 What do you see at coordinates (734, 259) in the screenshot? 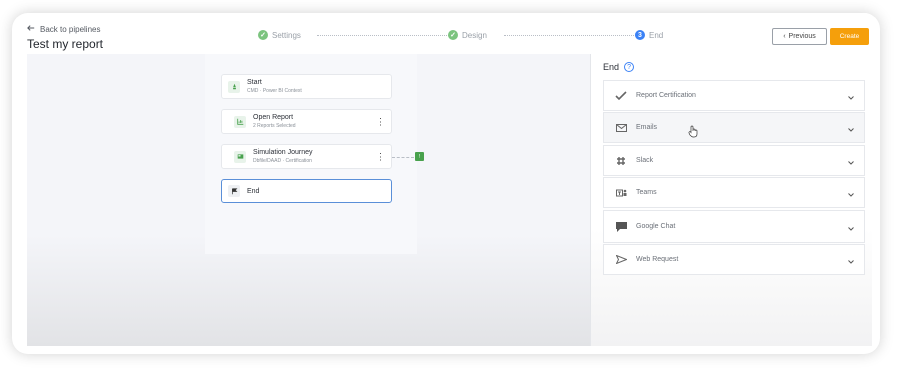
I see `accordion-web-request: Web Request` at bounding box center [734, 259].